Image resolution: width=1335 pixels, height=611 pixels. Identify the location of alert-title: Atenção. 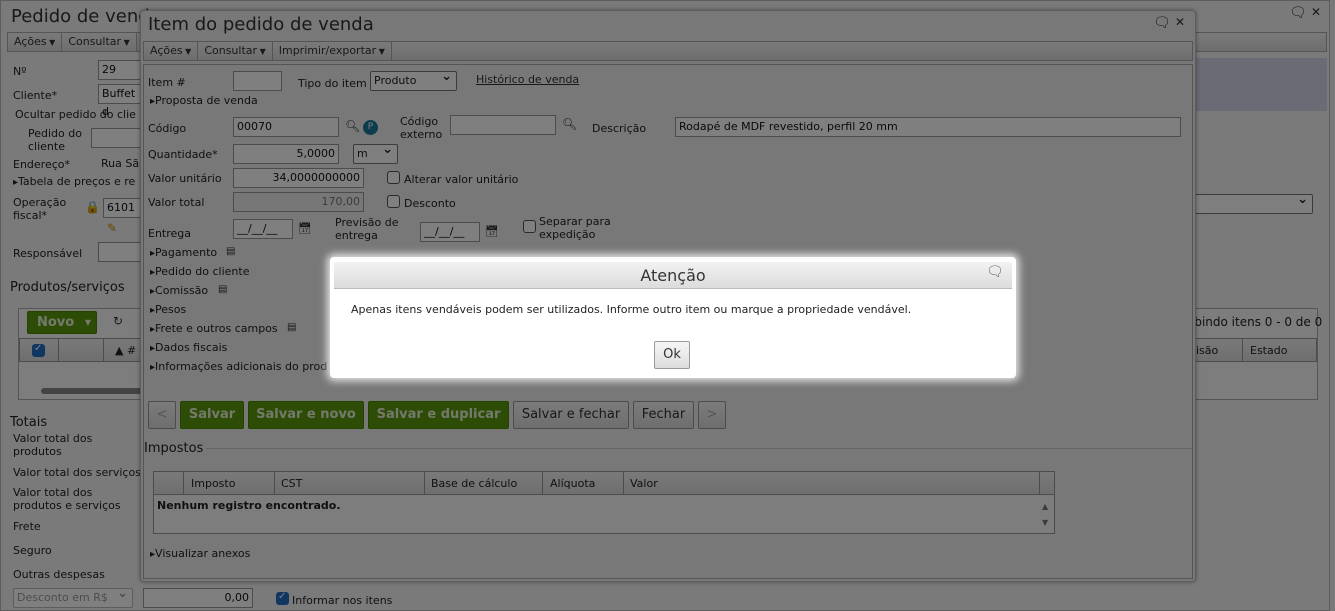
(673, 275).